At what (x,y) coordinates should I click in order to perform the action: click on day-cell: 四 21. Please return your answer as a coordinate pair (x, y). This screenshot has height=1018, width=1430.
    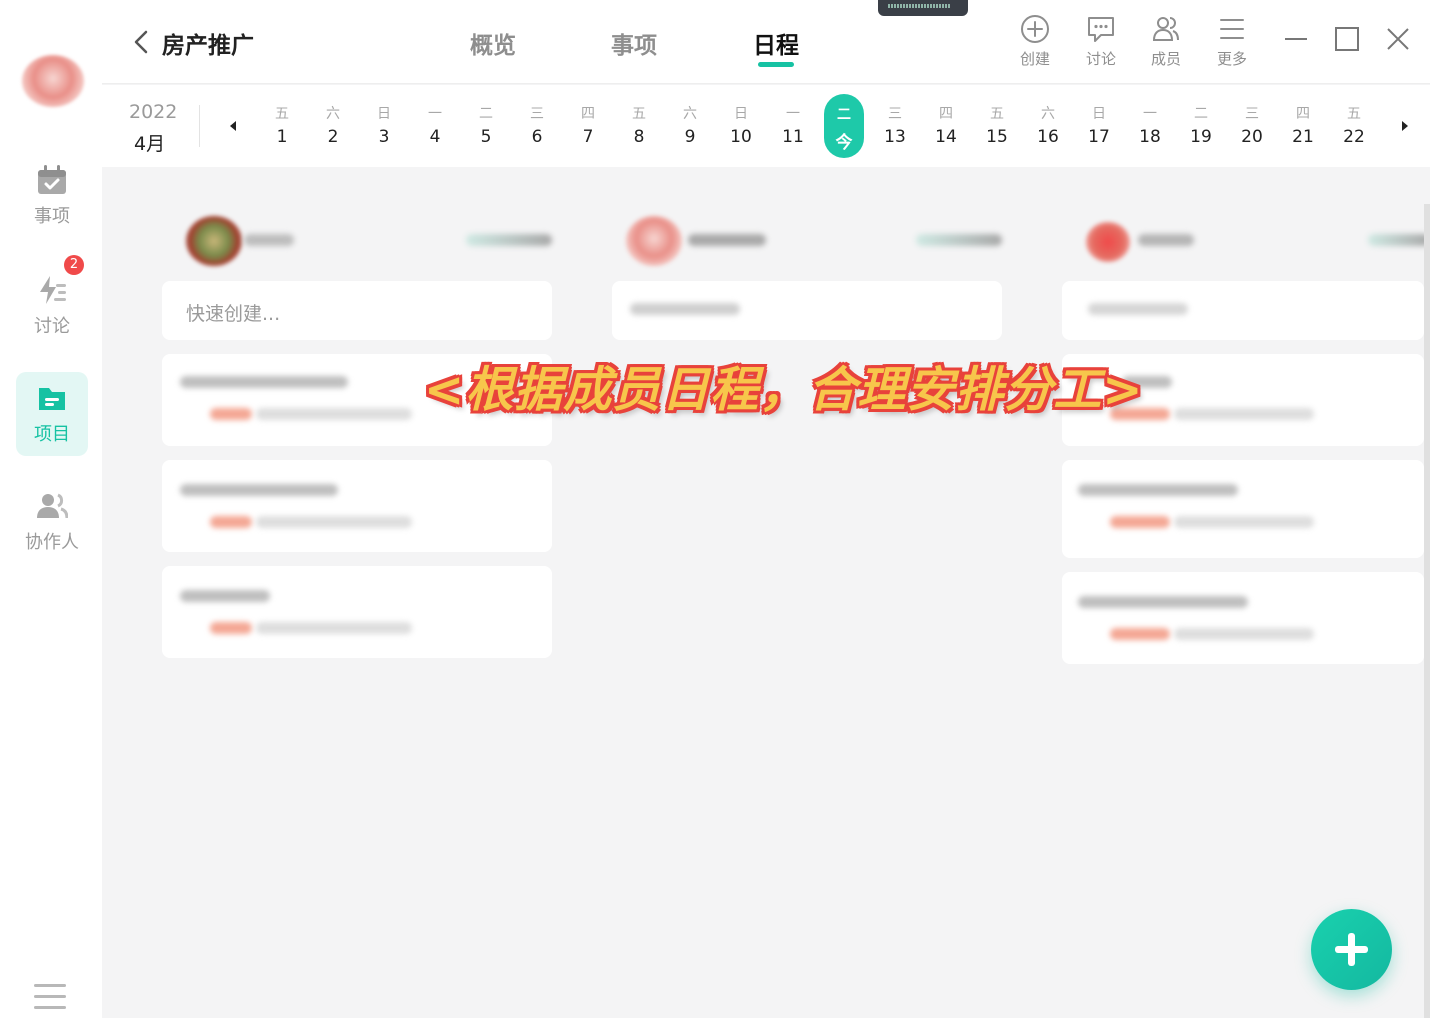
    Looking at the image, I should click on (1303, 126).